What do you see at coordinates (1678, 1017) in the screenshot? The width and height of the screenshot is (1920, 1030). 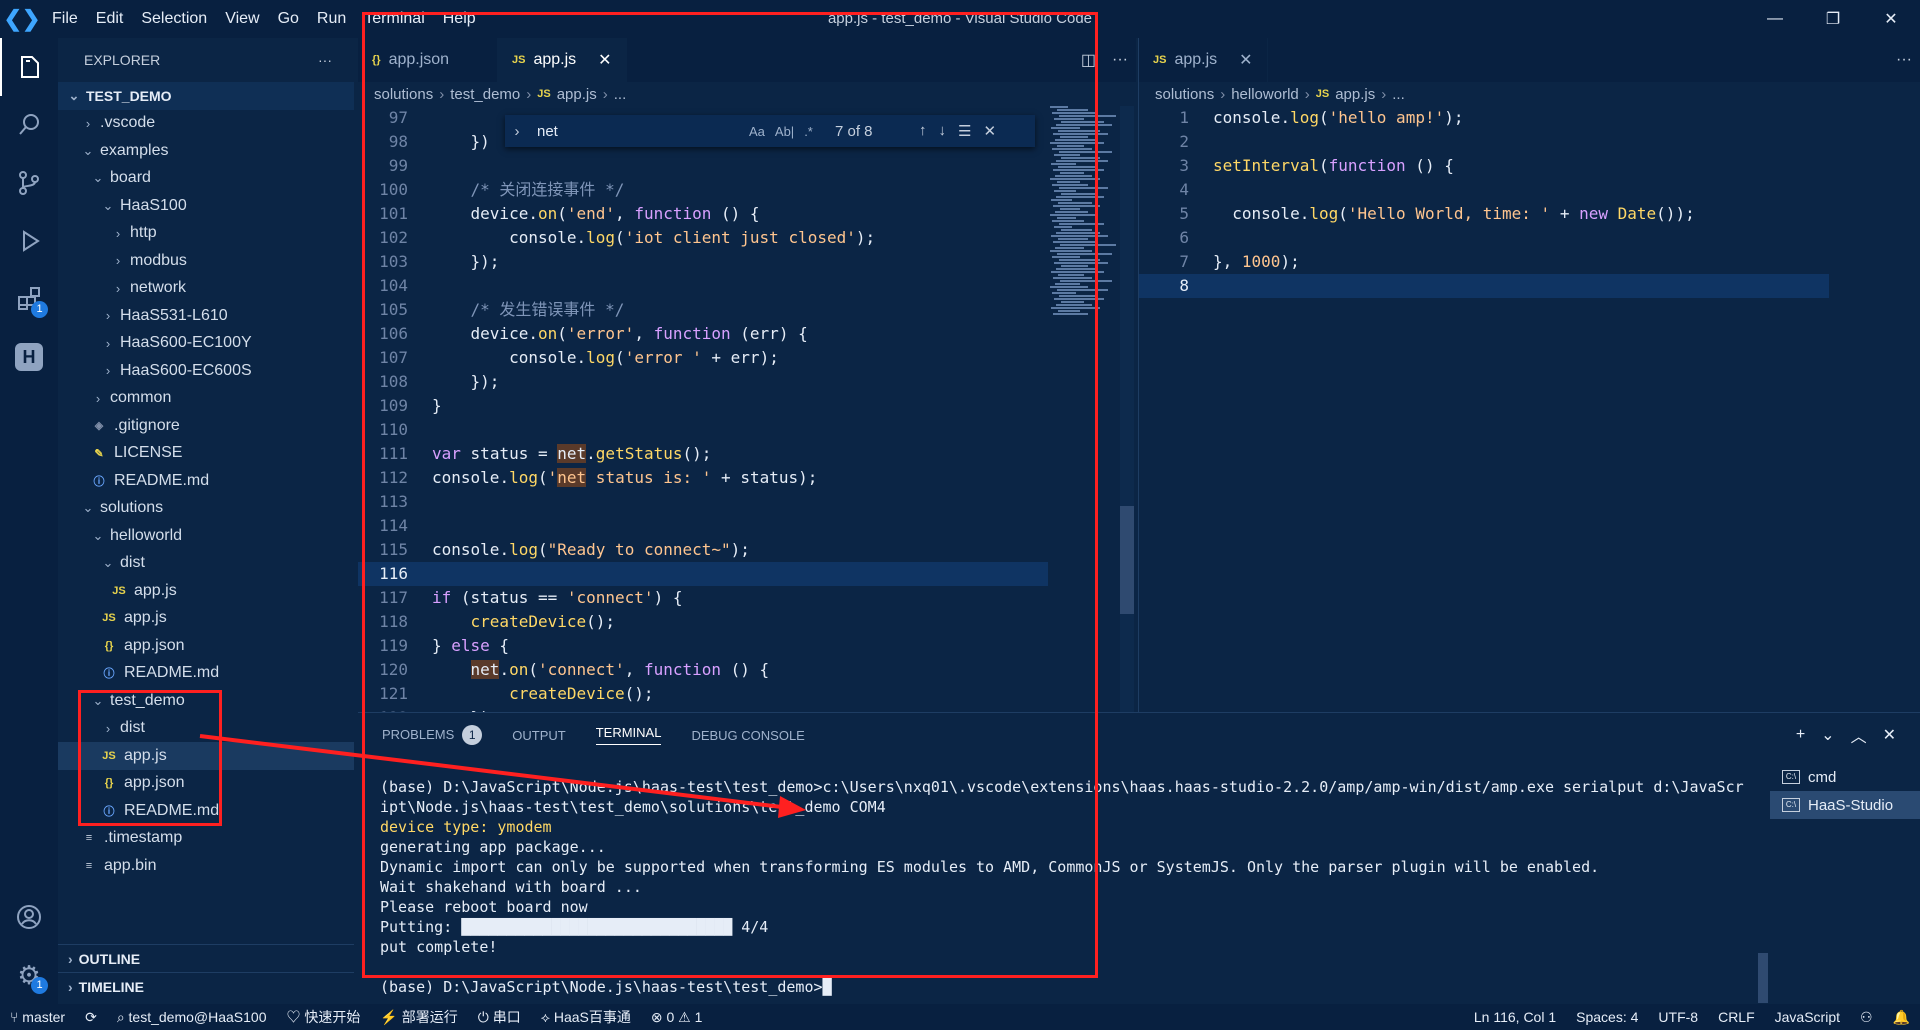 I see `status-encoding: UTF-8` at bounding box center [1678, 1017].